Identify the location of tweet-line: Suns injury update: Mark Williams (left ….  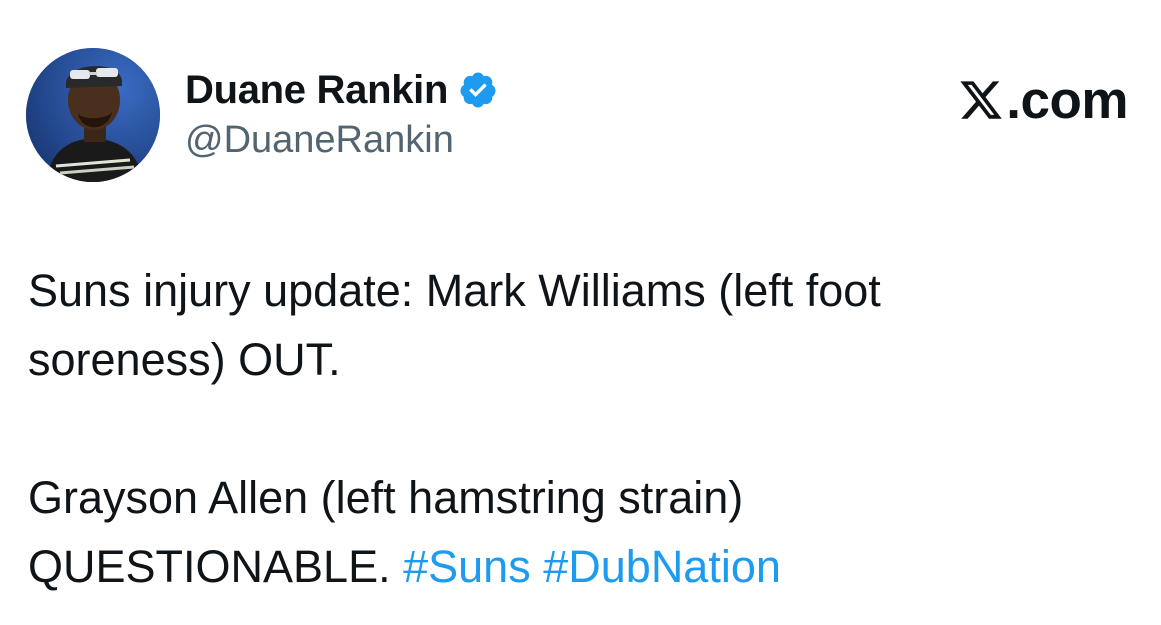
(454, 290).